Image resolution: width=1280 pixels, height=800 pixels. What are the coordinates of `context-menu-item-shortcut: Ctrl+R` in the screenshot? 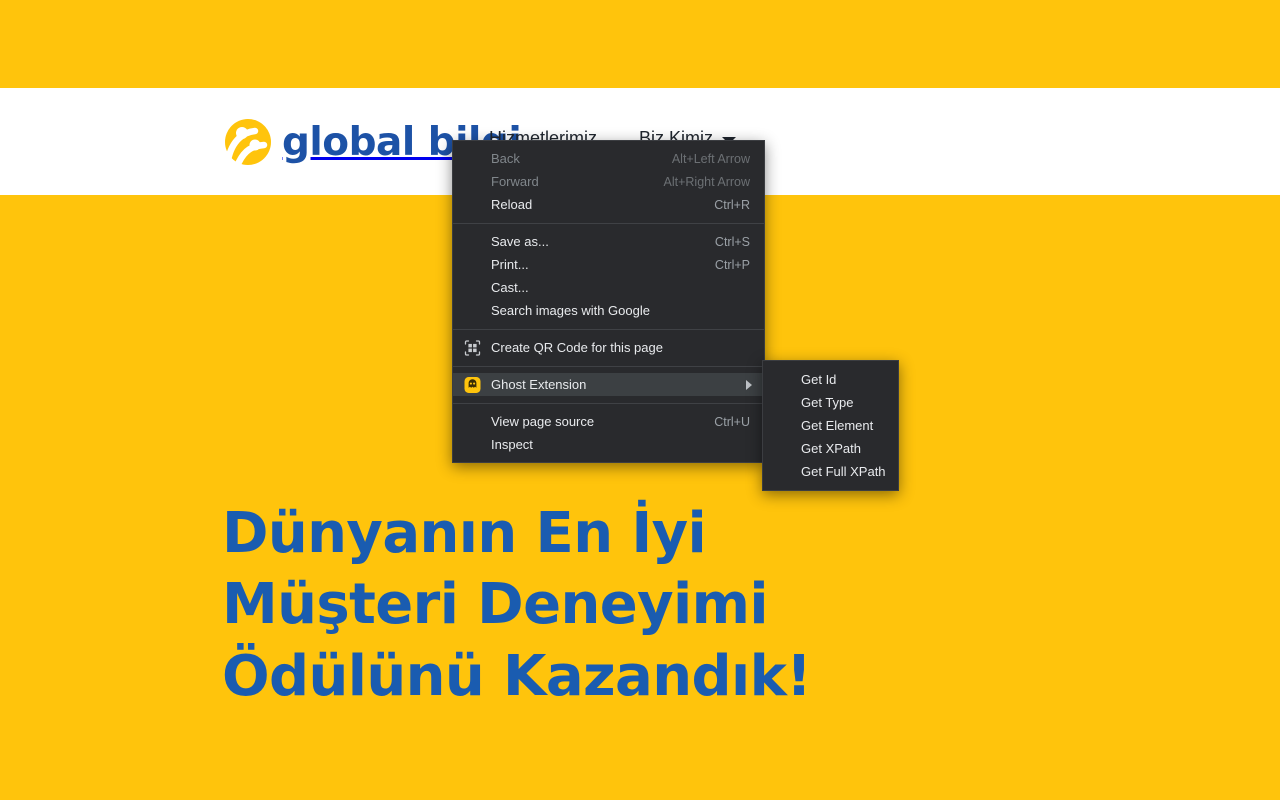 It's located at (732, 204).